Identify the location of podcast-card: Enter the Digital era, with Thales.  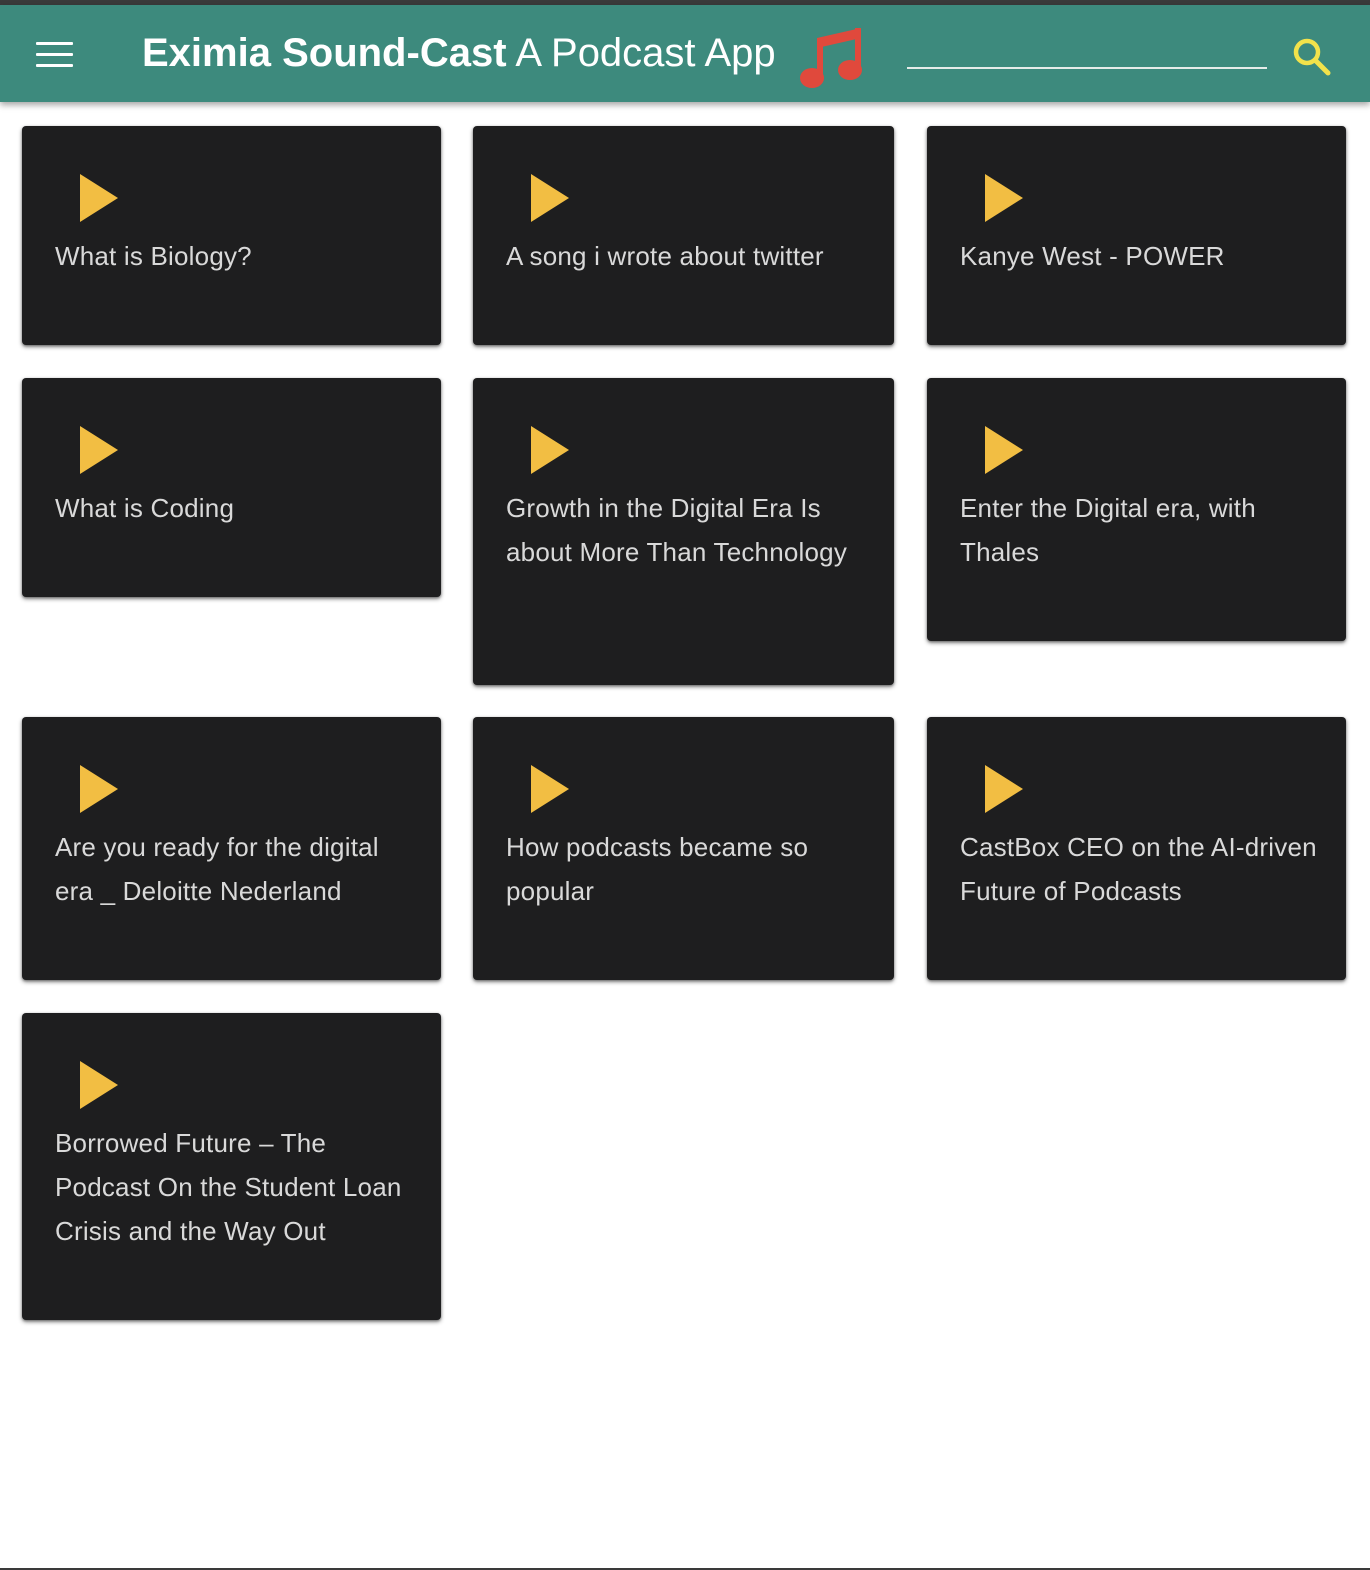
(1136, 509).